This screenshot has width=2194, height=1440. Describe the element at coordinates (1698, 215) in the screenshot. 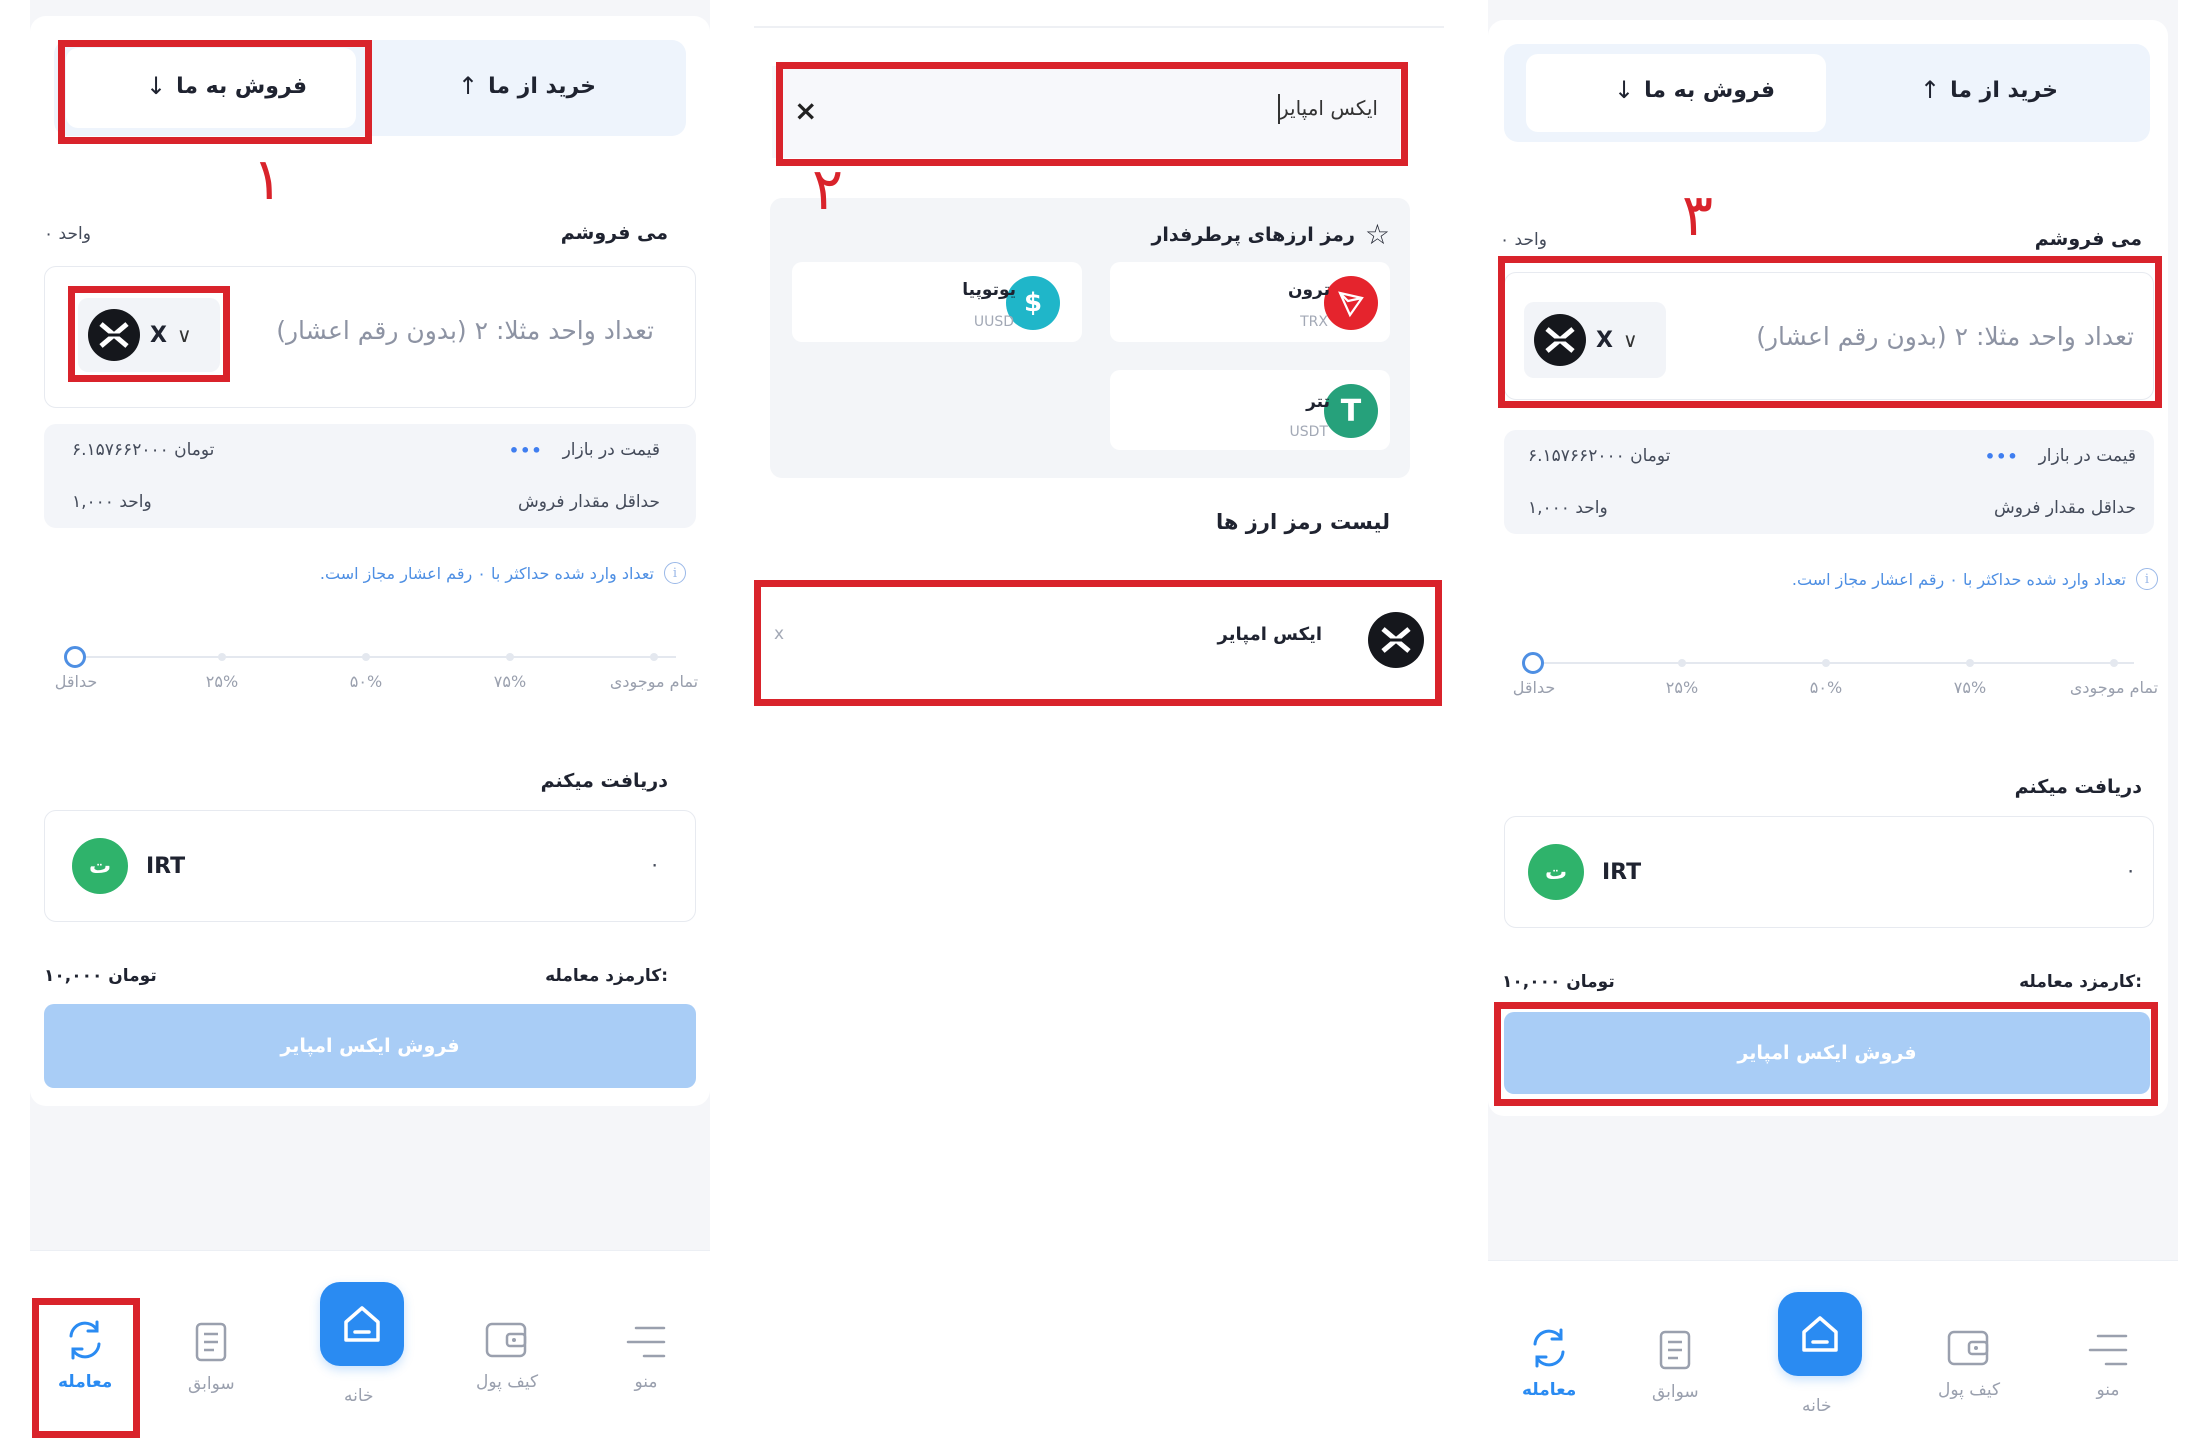

I see `step-number-3: ٣` at that location.